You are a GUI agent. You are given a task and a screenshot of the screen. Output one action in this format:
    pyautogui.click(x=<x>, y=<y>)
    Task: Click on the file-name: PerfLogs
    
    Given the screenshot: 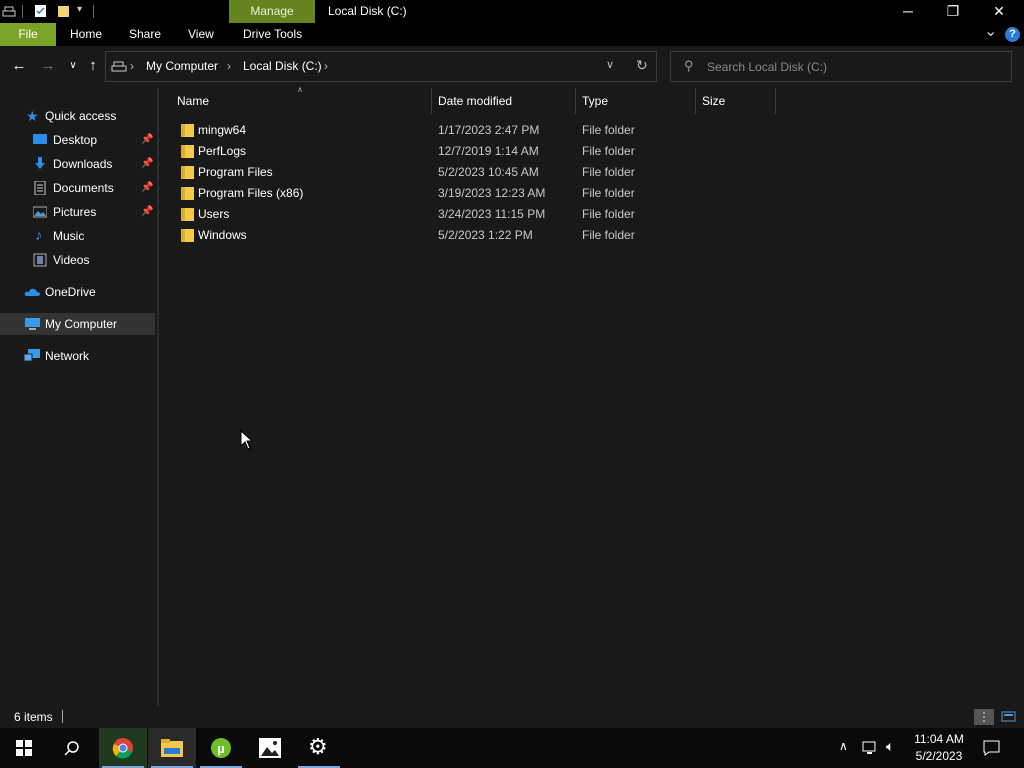 What is the action you would take?
    pyautogui.click(x=222, y=151)
    